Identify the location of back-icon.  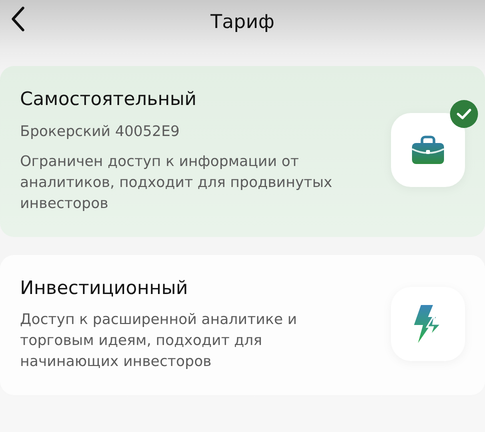
(18, 19).